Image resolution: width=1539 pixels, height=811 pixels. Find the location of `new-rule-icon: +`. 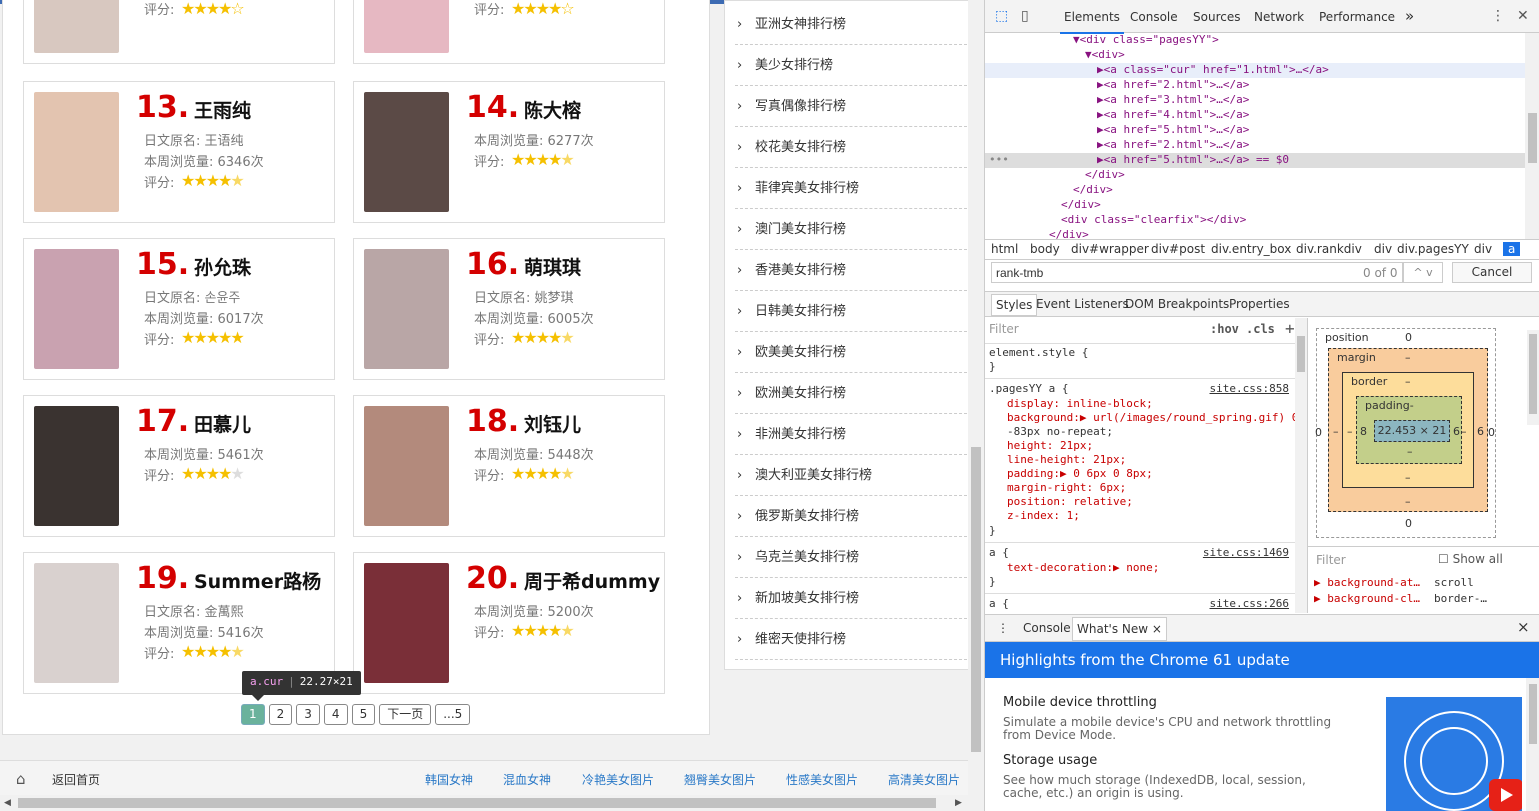

new-rule-icon: + is located at coordinates (1290, 328).